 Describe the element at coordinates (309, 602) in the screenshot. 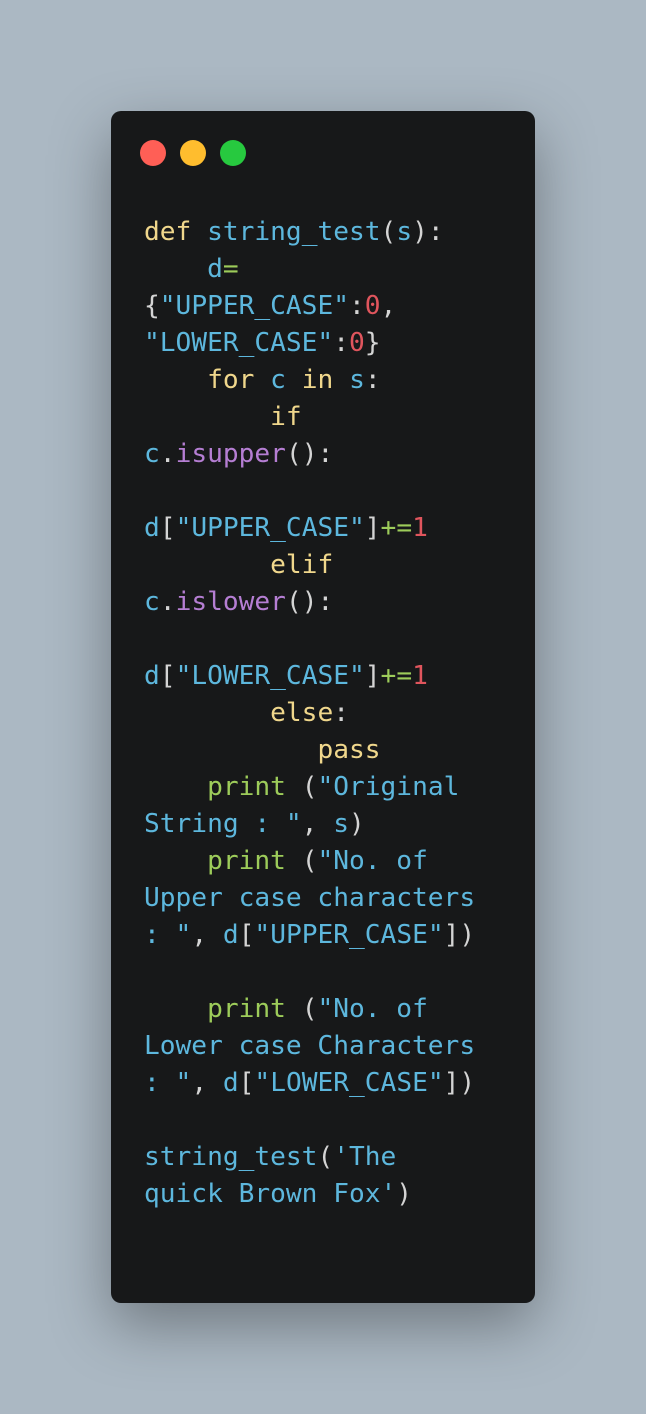

I see `code-line: c.islower():` at that location.